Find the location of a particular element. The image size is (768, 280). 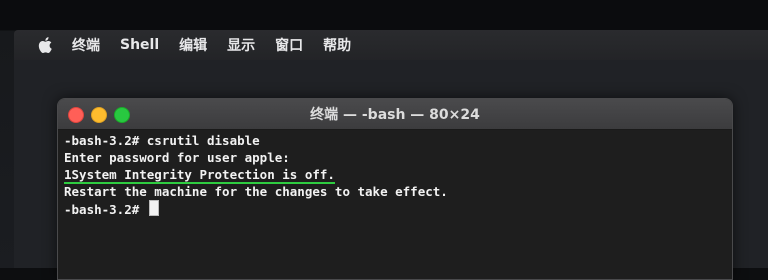

window-title: 终端 — -bash — 80×24 is located at coordinates (395, 115).